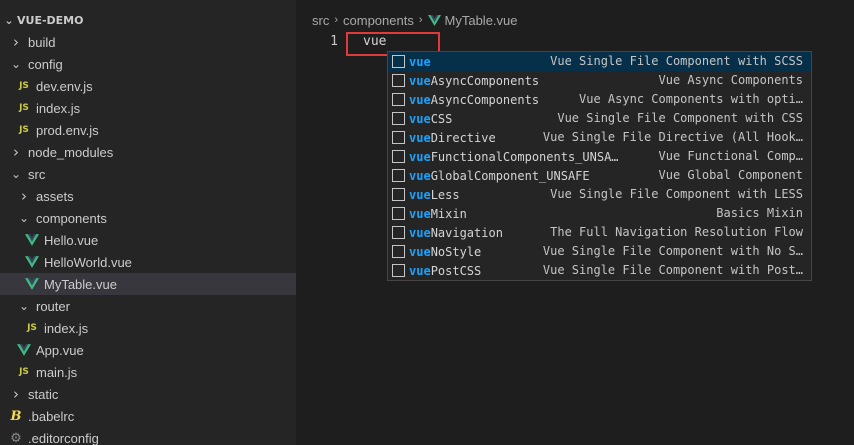 This screenshot has height=445, width=854. I want to click on tree-file: B .babelrc, so click(148, 416).